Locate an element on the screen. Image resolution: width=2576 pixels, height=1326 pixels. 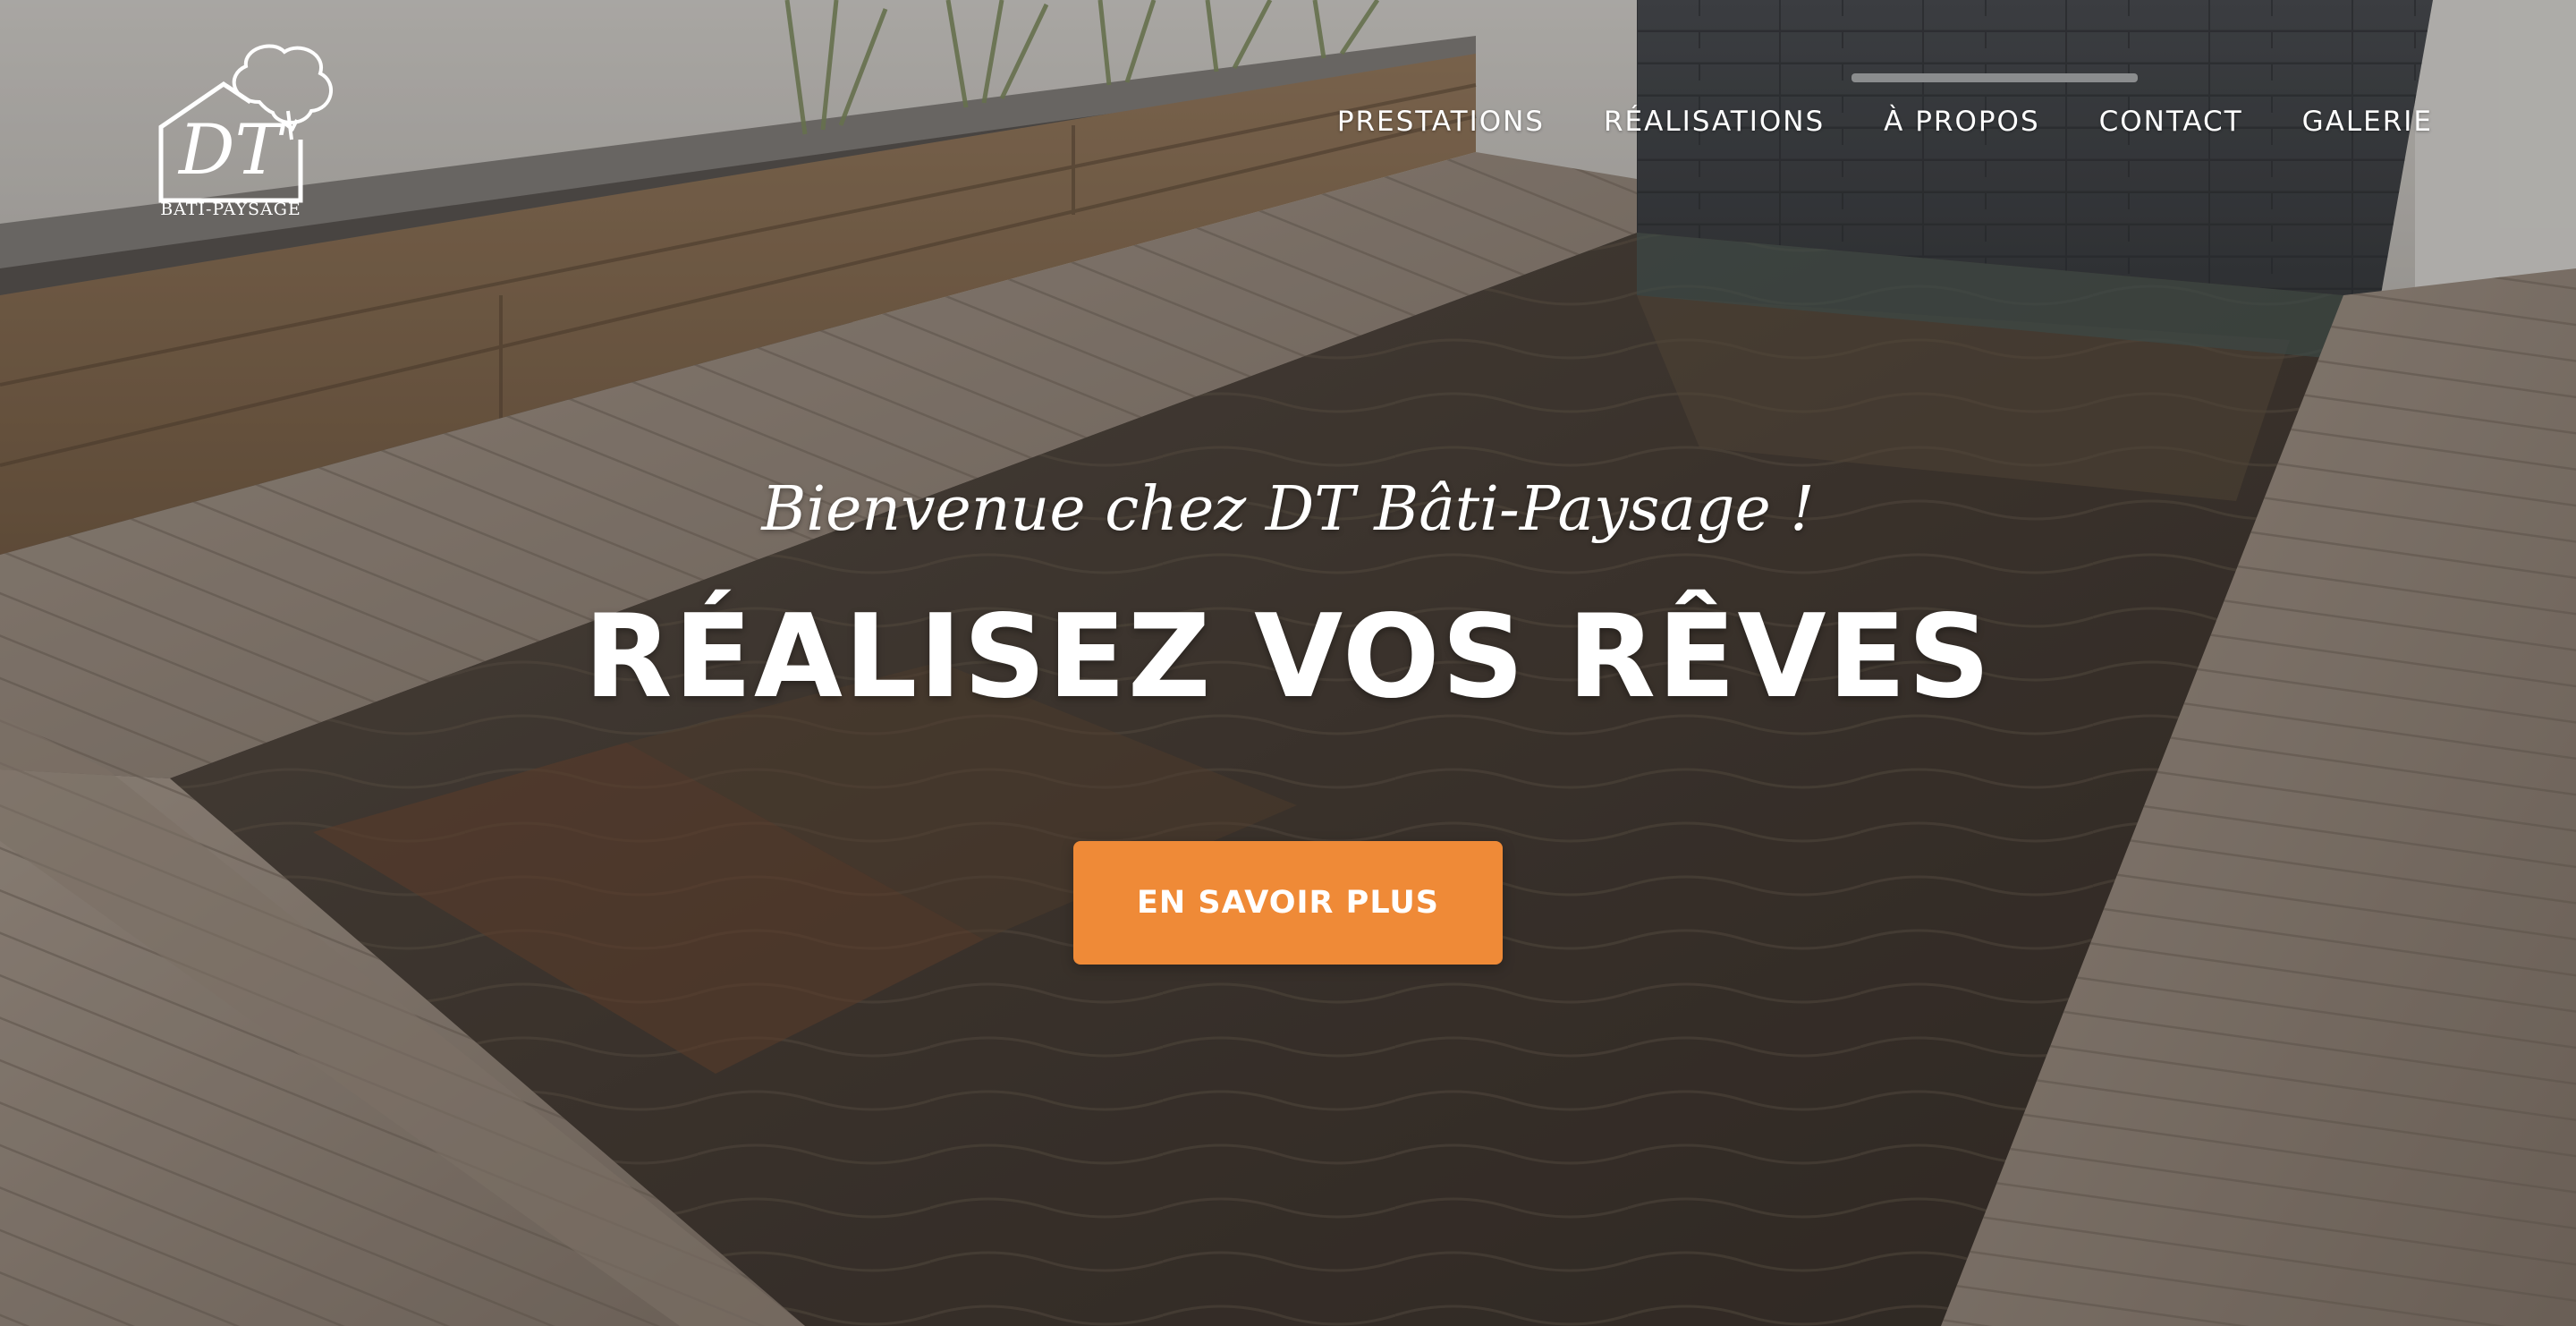
site-logo: DT BÂTI-PAYSAGE is located at coordinates (232, 128).